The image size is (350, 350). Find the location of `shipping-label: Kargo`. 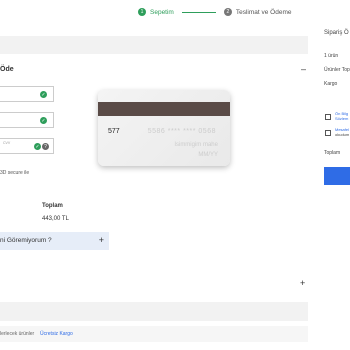

shipping-label: Kargo is located at coordinates (331, 84).